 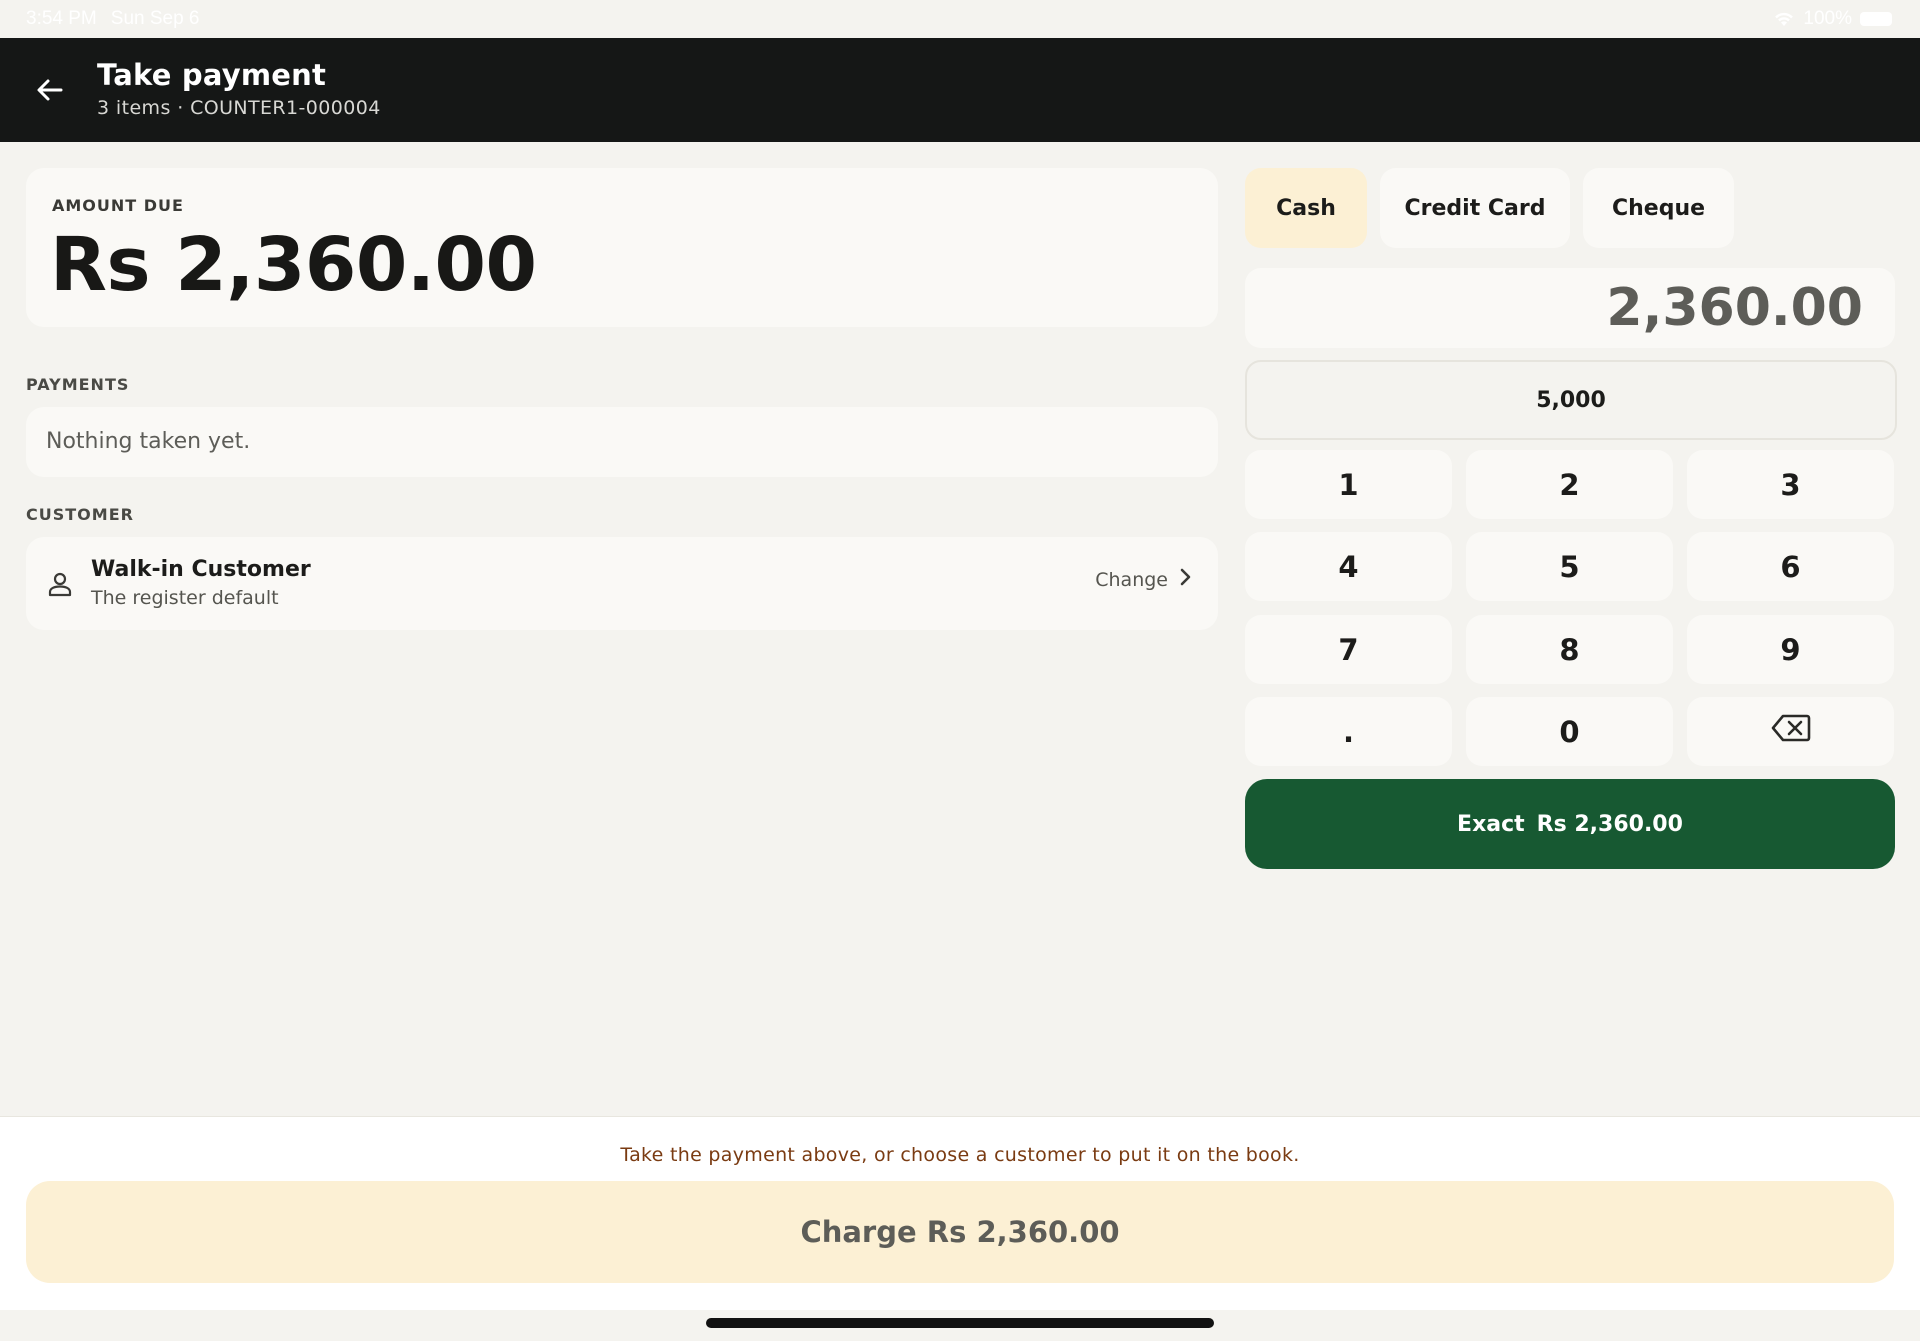 What do you see at coordinates (1734, 308) in the screenshot?
I see `amount-entry-value: 2,360.00` at bounding box center [1734, 308].